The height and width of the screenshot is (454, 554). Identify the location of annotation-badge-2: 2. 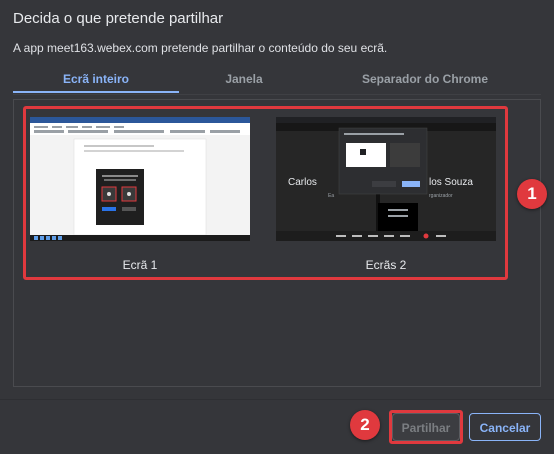
(365, 425).